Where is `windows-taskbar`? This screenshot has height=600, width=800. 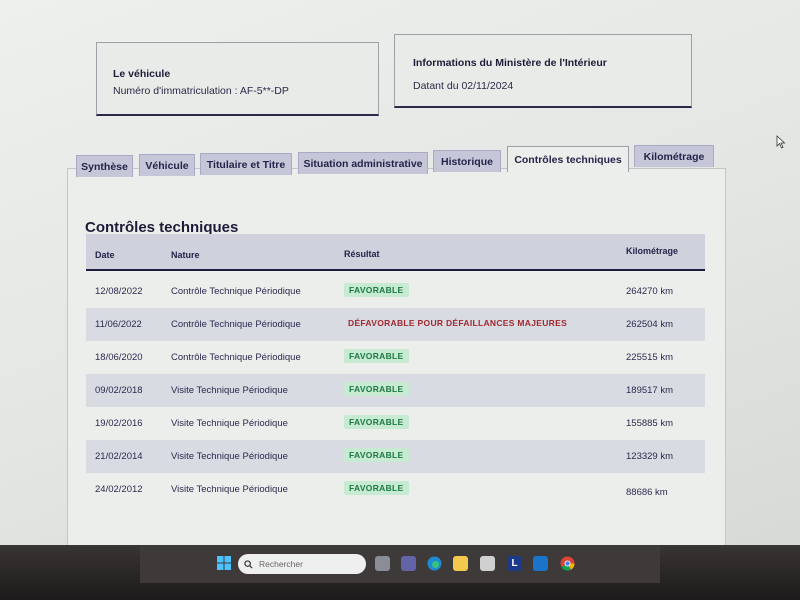
windows-taskbar is located at coordinates (400, 572).